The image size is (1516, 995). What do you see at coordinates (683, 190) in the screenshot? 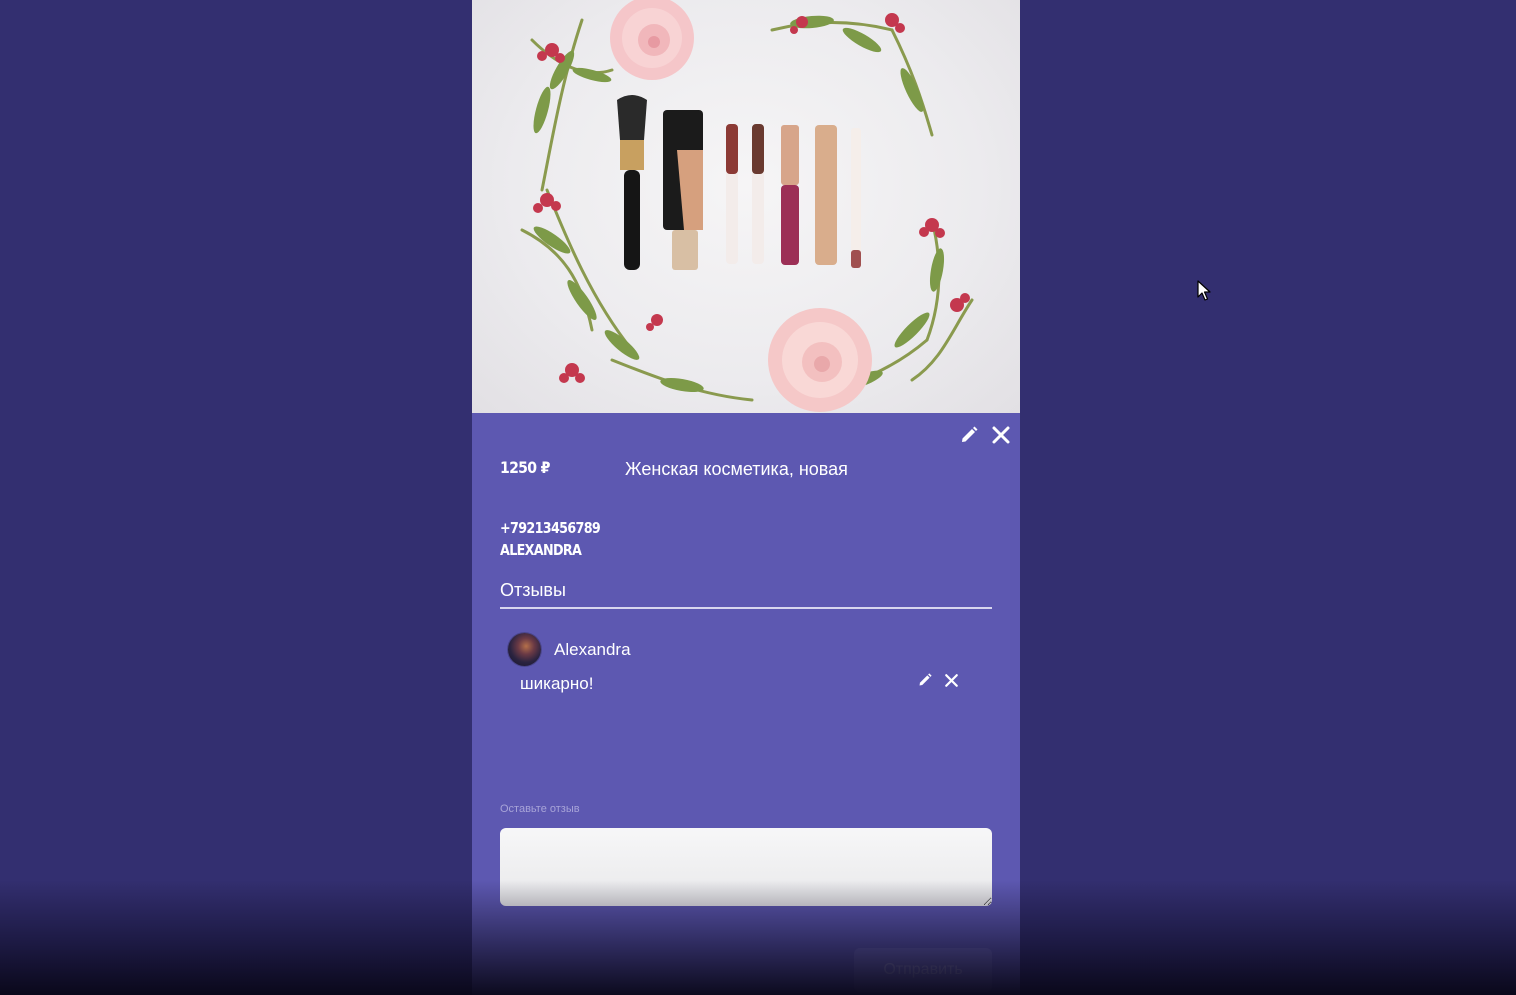
I see `foundation-tube` at bounding box center [683, 190].